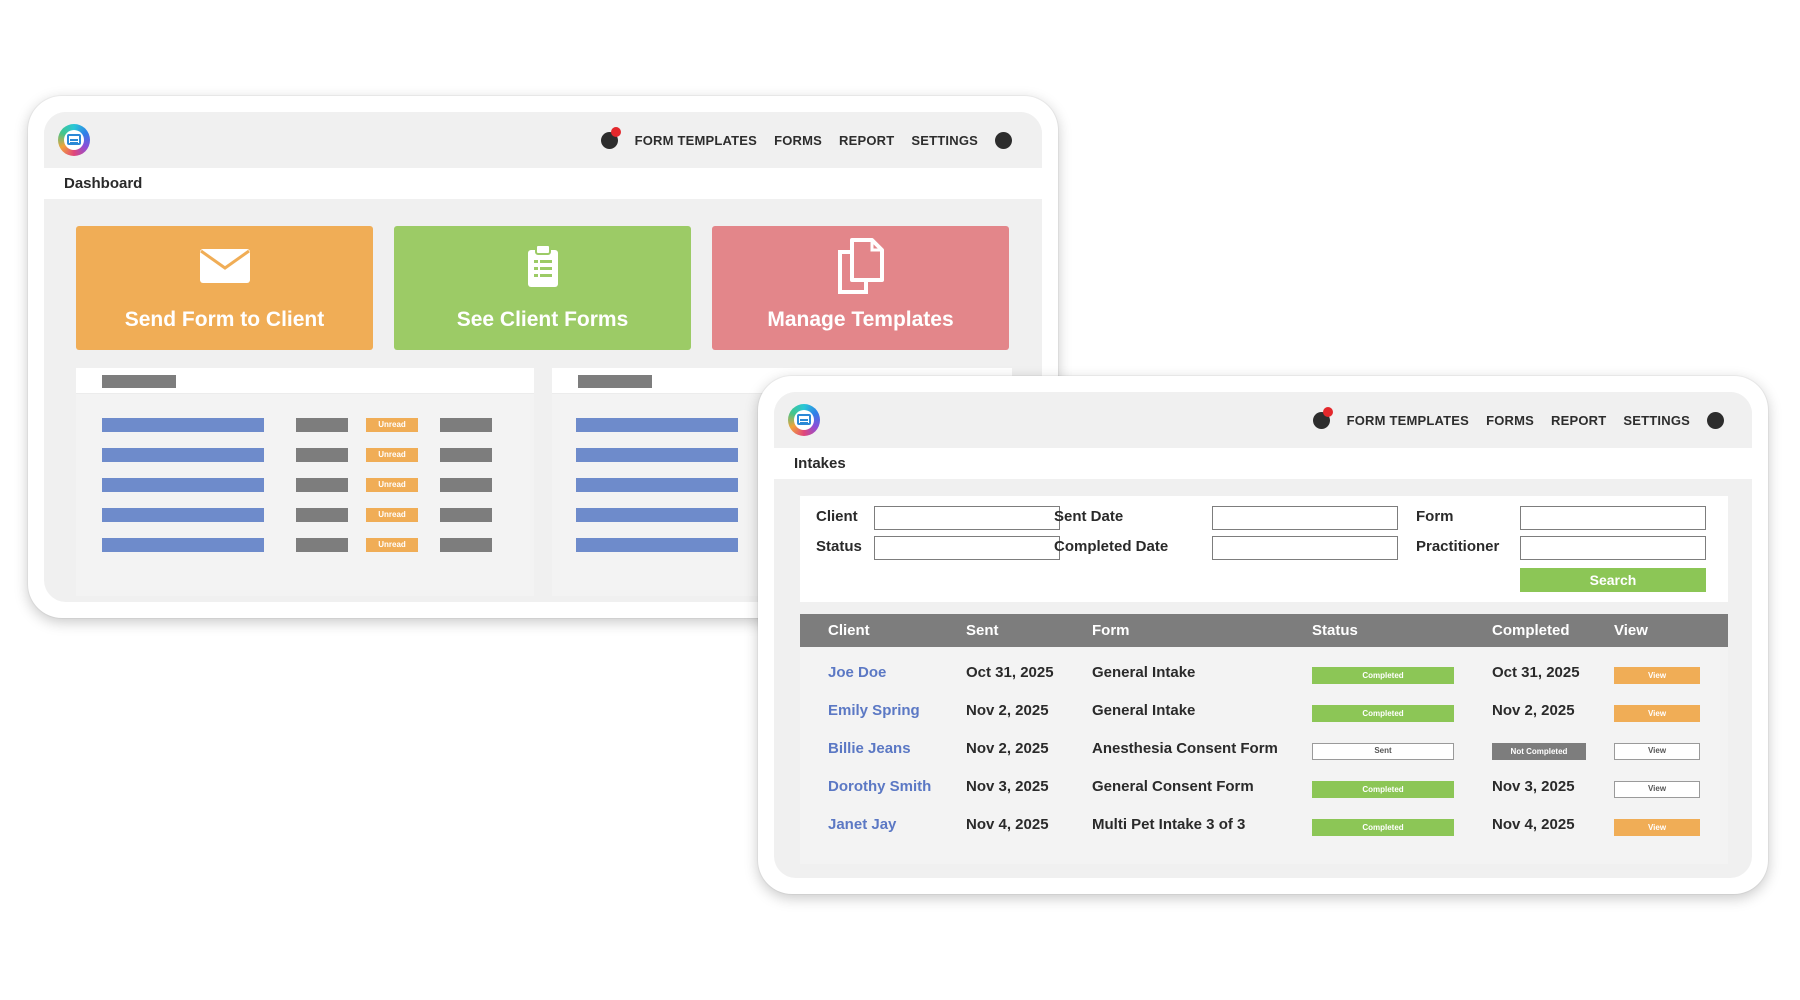 The height and width of the screenshot is (1000, 1800). I want to click on client-filter-label: Client, so click(837, 516).